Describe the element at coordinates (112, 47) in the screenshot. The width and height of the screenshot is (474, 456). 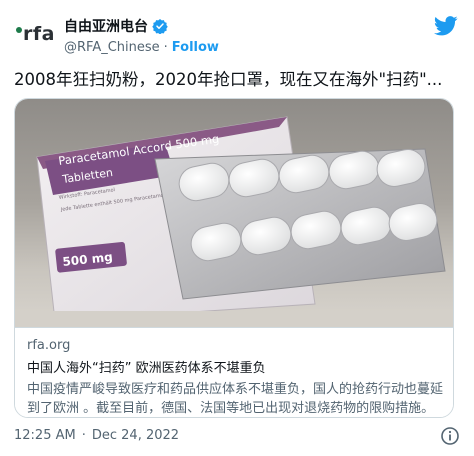
I see `handle: @RFA_Chinese` at that location.